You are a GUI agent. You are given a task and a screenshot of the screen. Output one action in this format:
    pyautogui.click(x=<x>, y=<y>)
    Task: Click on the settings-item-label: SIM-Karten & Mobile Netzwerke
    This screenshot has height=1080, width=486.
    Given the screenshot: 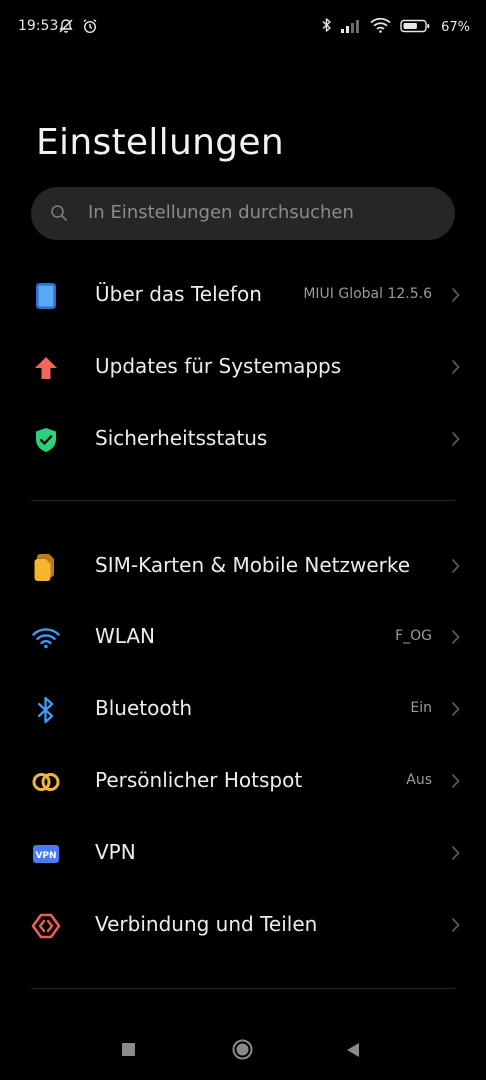 What is the action you would take?
    pyautogui.click(x=253, y=565)
    